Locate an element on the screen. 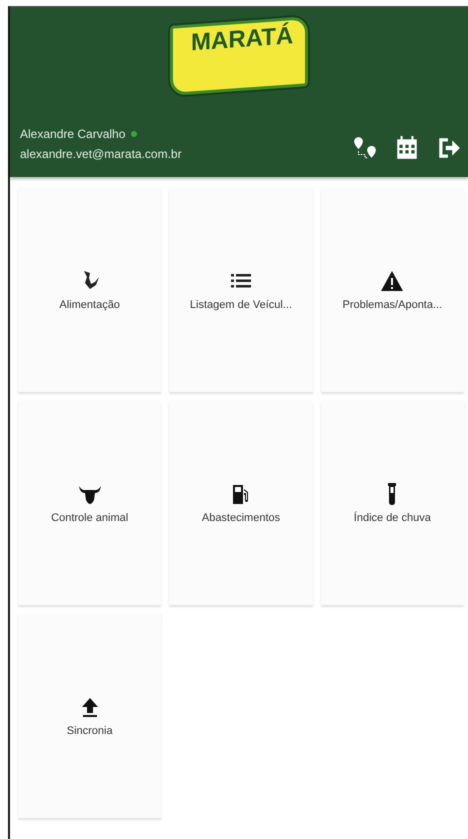 The image size is (468, 839). warning-icon is located at coordinates (392, 280).